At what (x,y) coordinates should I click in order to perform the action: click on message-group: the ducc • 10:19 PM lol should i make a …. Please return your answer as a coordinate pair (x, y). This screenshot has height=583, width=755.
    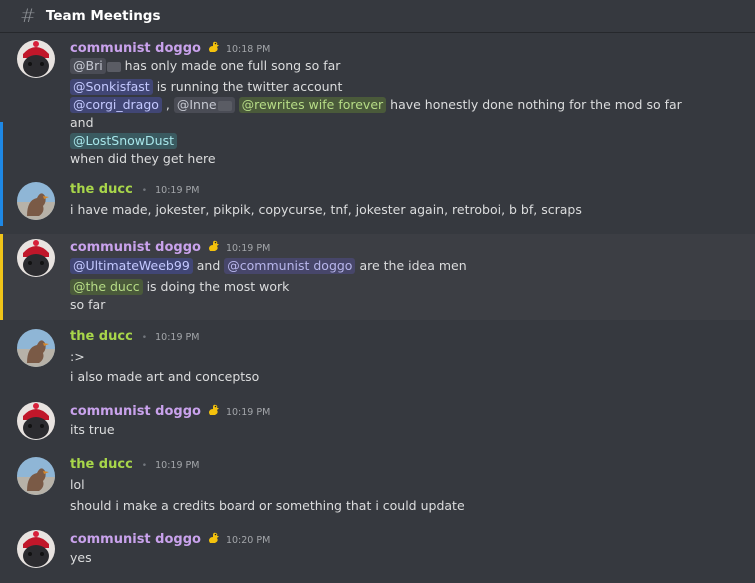
    Looking at the image, I should click on (377, 486).